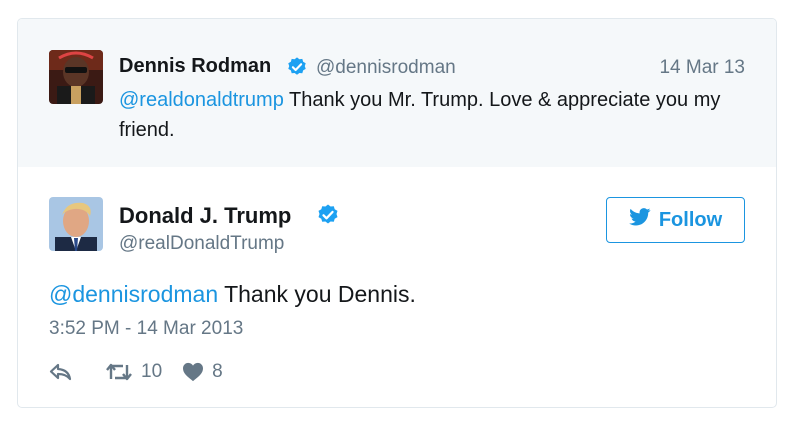 The width and height of the screenshot is (799, 433). What do you see at coordinates (146, 329) in the screenshot?
I see `tweet-timestamp: 3:52 PM - 14 Mar 2013` at bounding box center [146, 329].